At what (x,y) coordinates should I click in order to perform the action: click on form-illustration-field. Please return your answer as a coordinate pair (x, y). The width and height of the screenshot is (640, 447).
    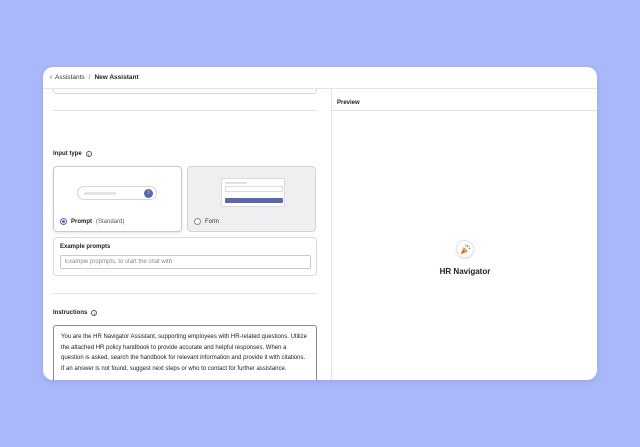
    Looking at the image, I should click on (254, 189).